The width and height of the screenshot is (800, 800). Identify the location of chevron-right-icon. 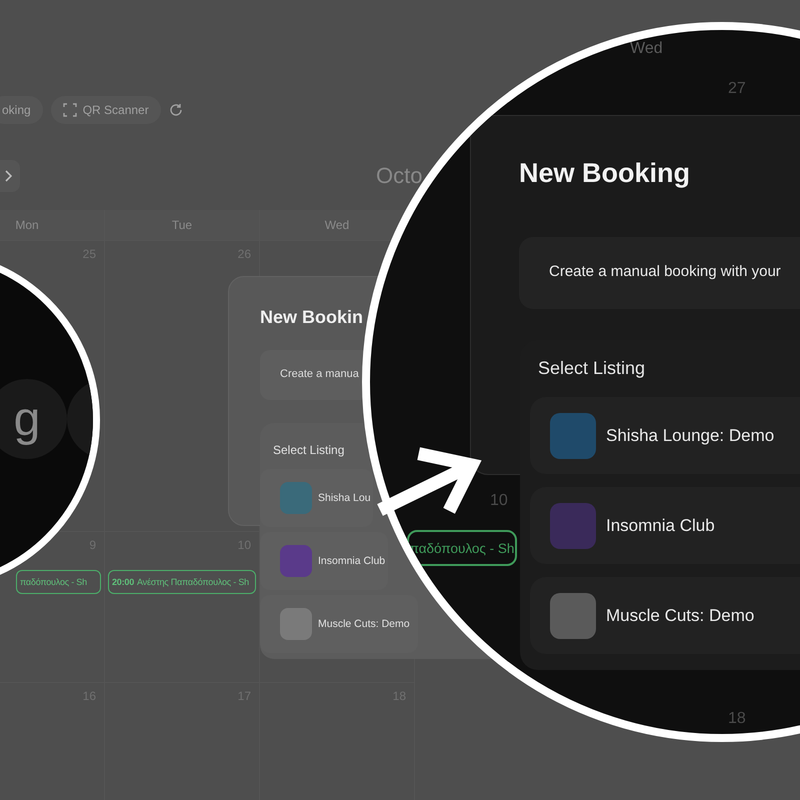
(8, 176).